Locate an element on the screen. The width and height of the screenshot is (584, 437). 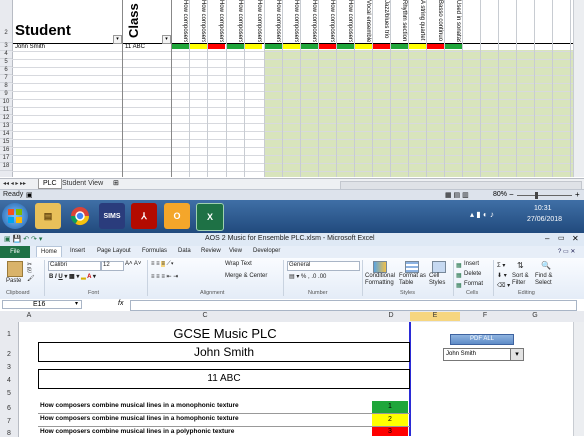
cell-styles-icon is located at coordinates (439, 267).